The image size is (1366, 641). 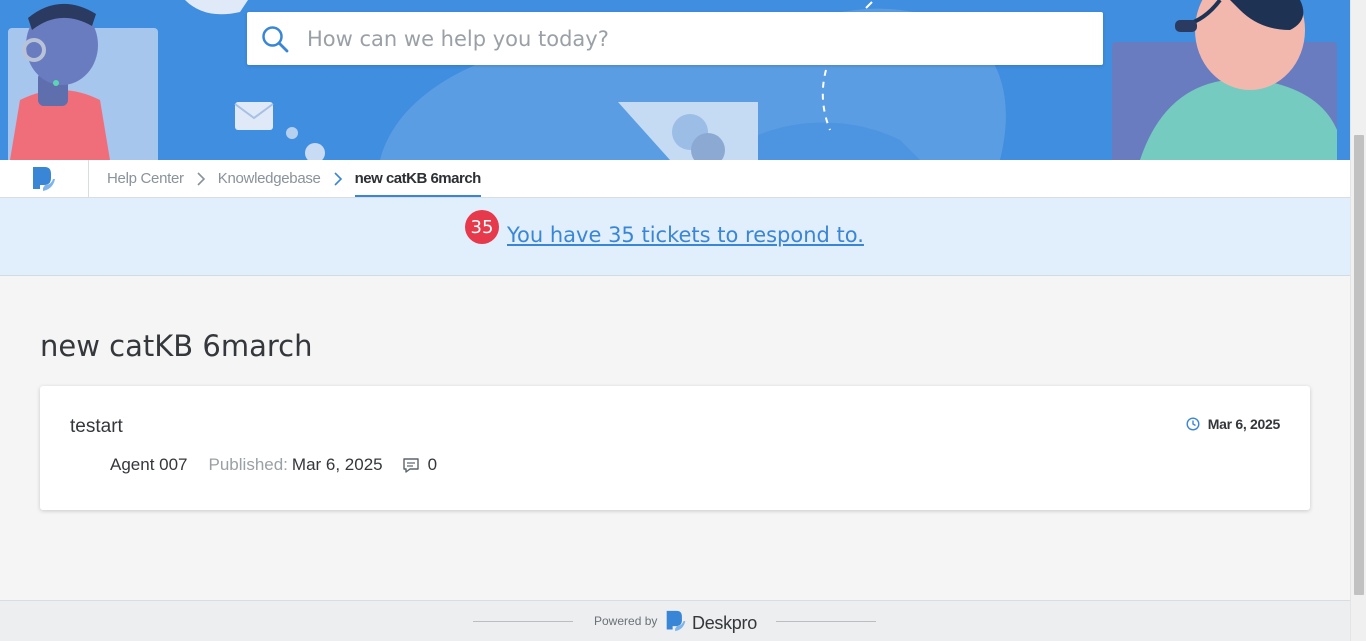 What do you see at coordinates (432, 464) in the screenshot?
I see `comment-count: 0` at bounding box center [432, 464].